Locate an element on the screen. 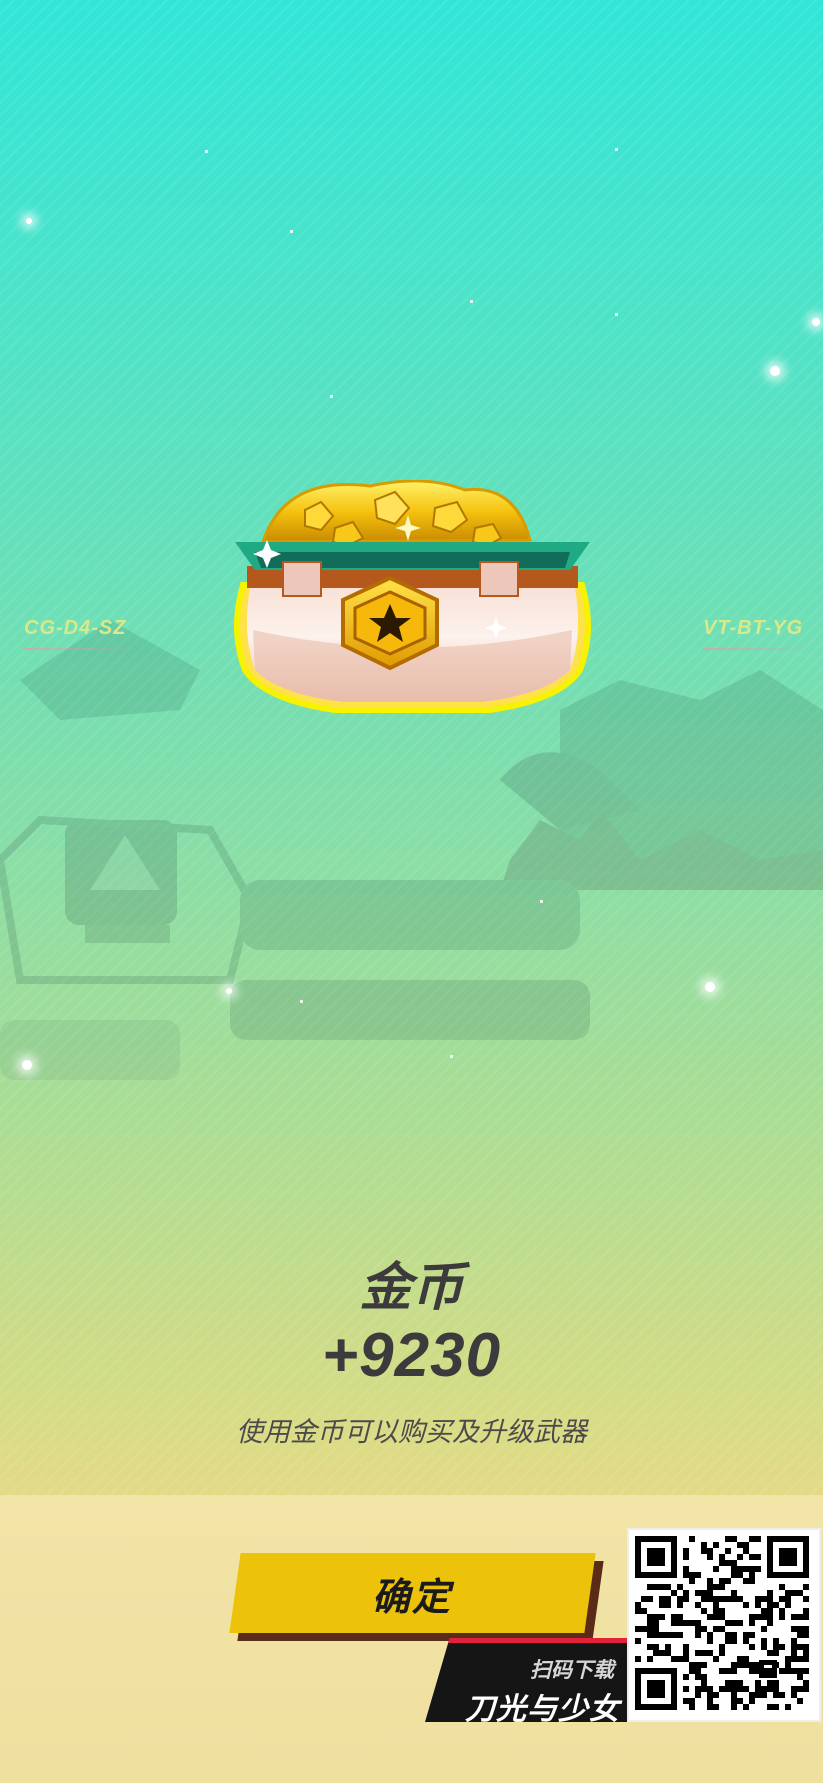 The image size is (823, 1783). gold-coin-pot-icon is located at coordinates (412, 596).